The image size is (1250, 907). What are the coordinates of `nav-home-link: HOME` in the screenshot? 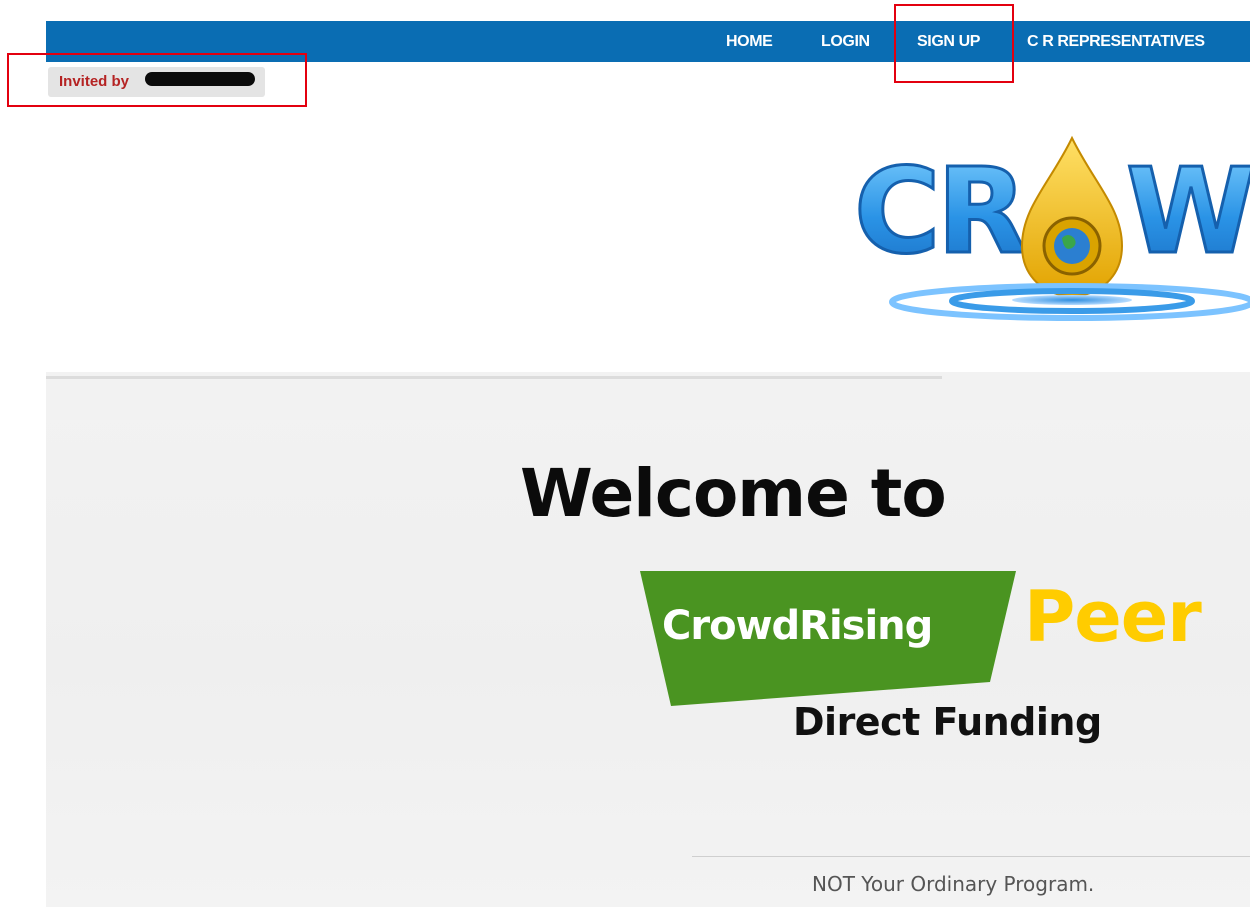 It's located at (749, 41).